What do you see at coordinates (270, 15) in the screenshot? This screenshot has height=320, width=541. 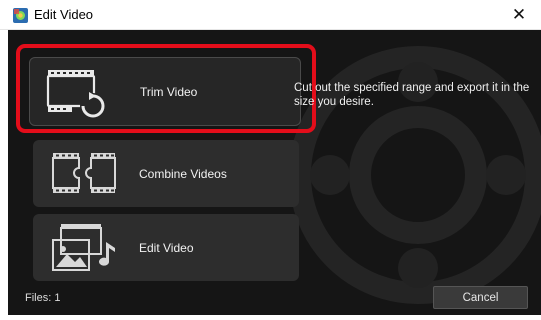 I see `title-bar: Edit Video ✕` at bounding box center [270, 15].